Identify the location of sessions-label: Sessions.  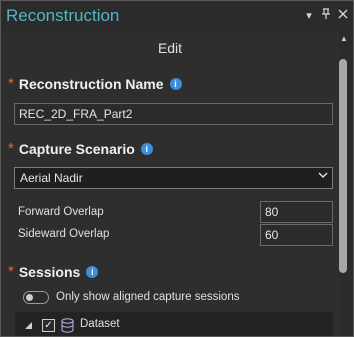
(49, 271).